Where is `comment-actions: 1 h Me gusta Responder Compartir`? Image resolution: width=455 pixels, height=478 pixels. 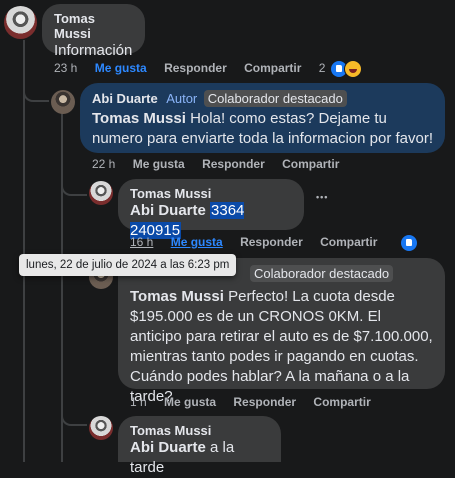
comment-actions: 1 h Me gusta Responder Compartir is located at coordinates (257, 402).